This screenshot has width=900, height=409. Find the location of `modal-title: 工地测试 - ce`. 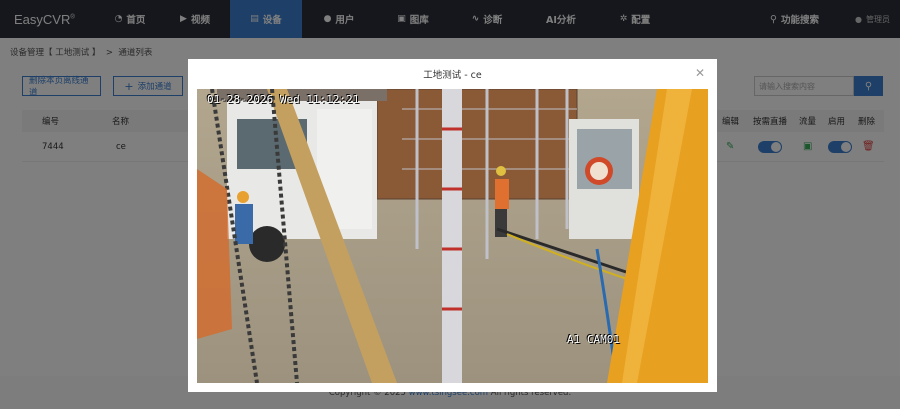

modal-title: 工地测试 - ce is located at coordinates (452, 75).